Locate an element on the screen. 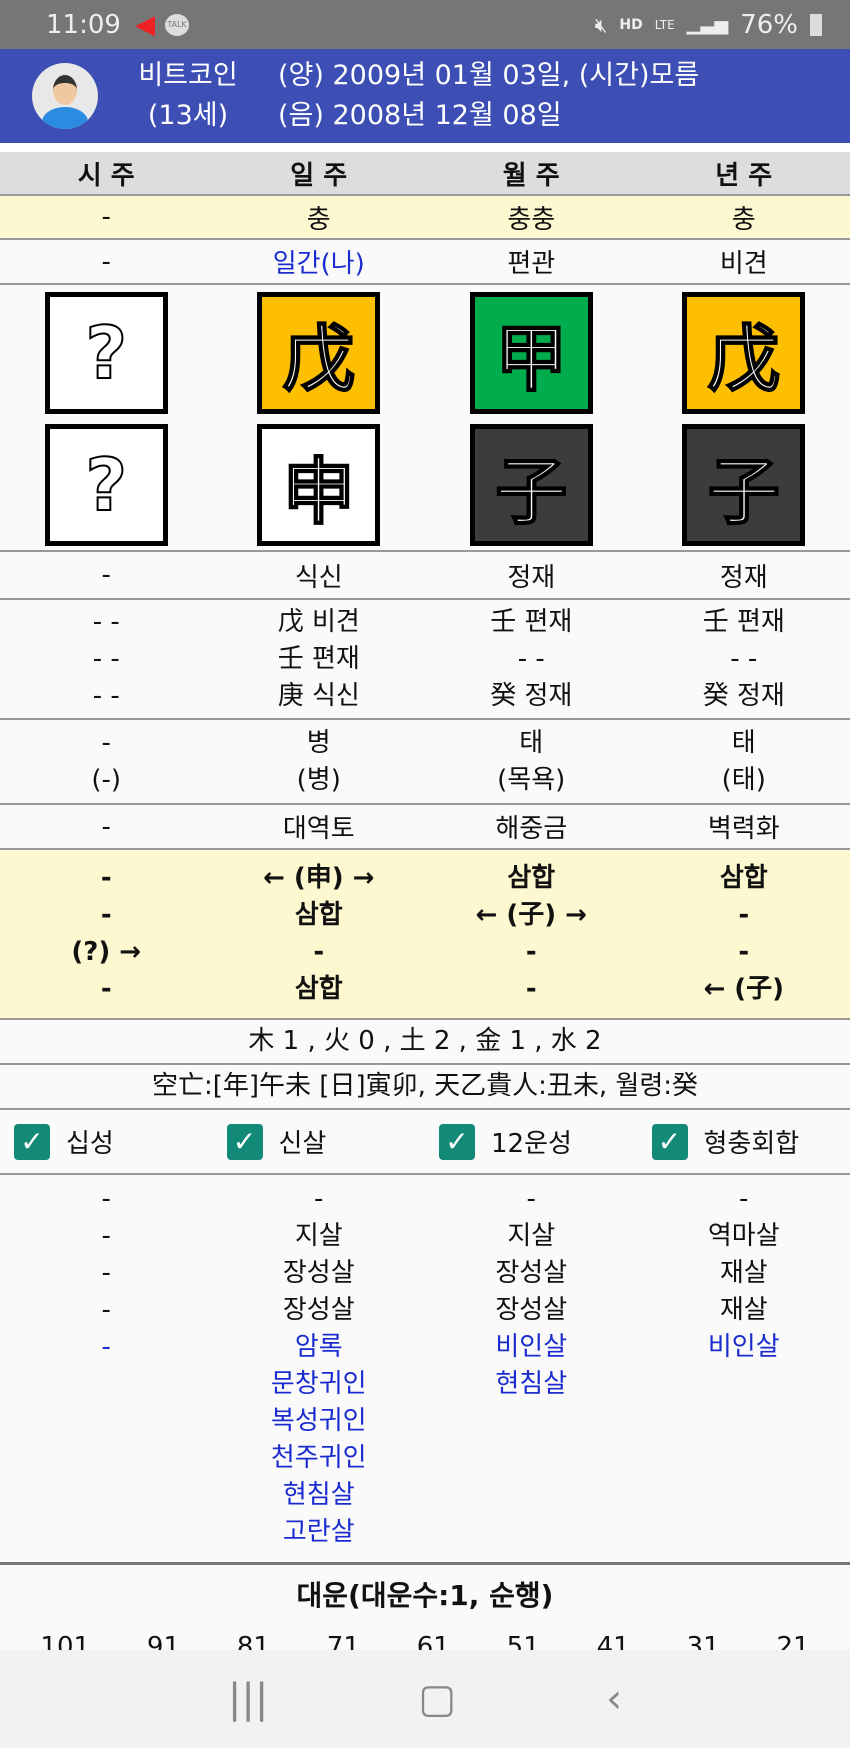 Image resolution: width=850 pixels, height=1748 pixels. twelve-unseong-line: (목욕) is located at coordinates (531, 779).